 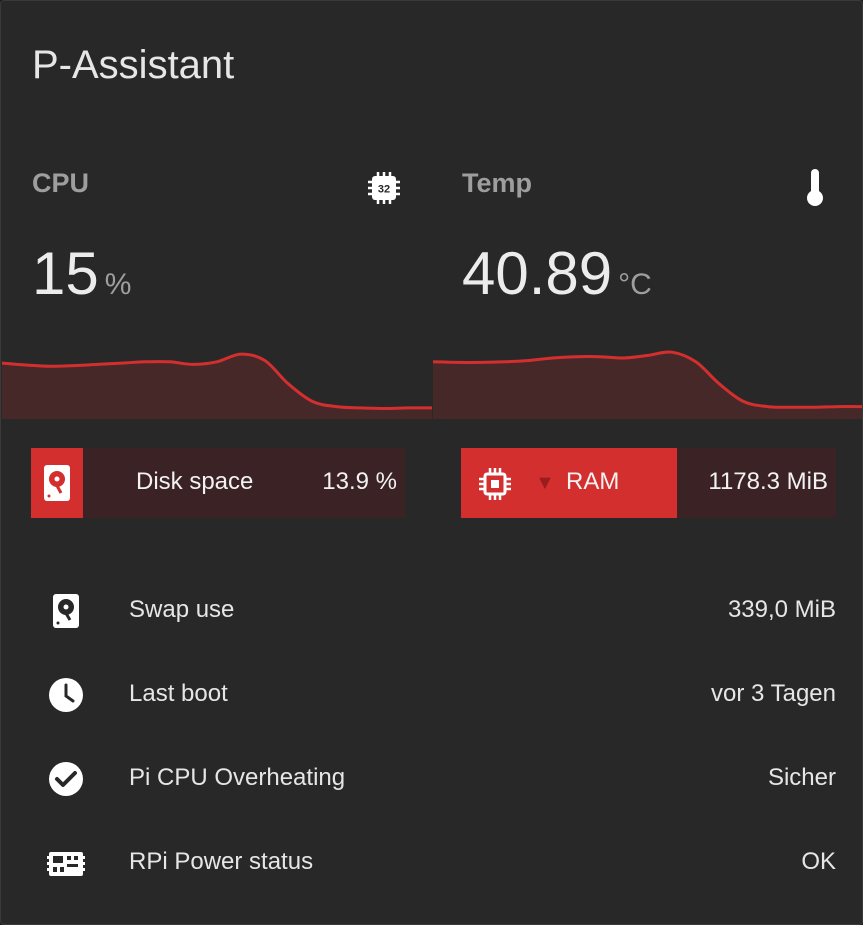 I want to click on entity-row-last-boot: Last boot vor 3 Tagen, so click(x=431, y=694).